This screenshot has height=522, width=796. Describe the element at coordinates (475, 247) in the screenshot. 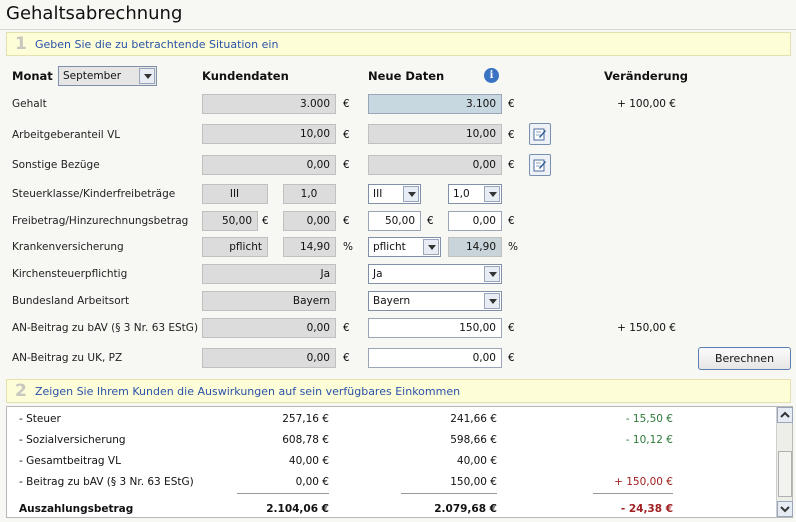

I see `kv-satz-neu-field: 14,90` at that location.